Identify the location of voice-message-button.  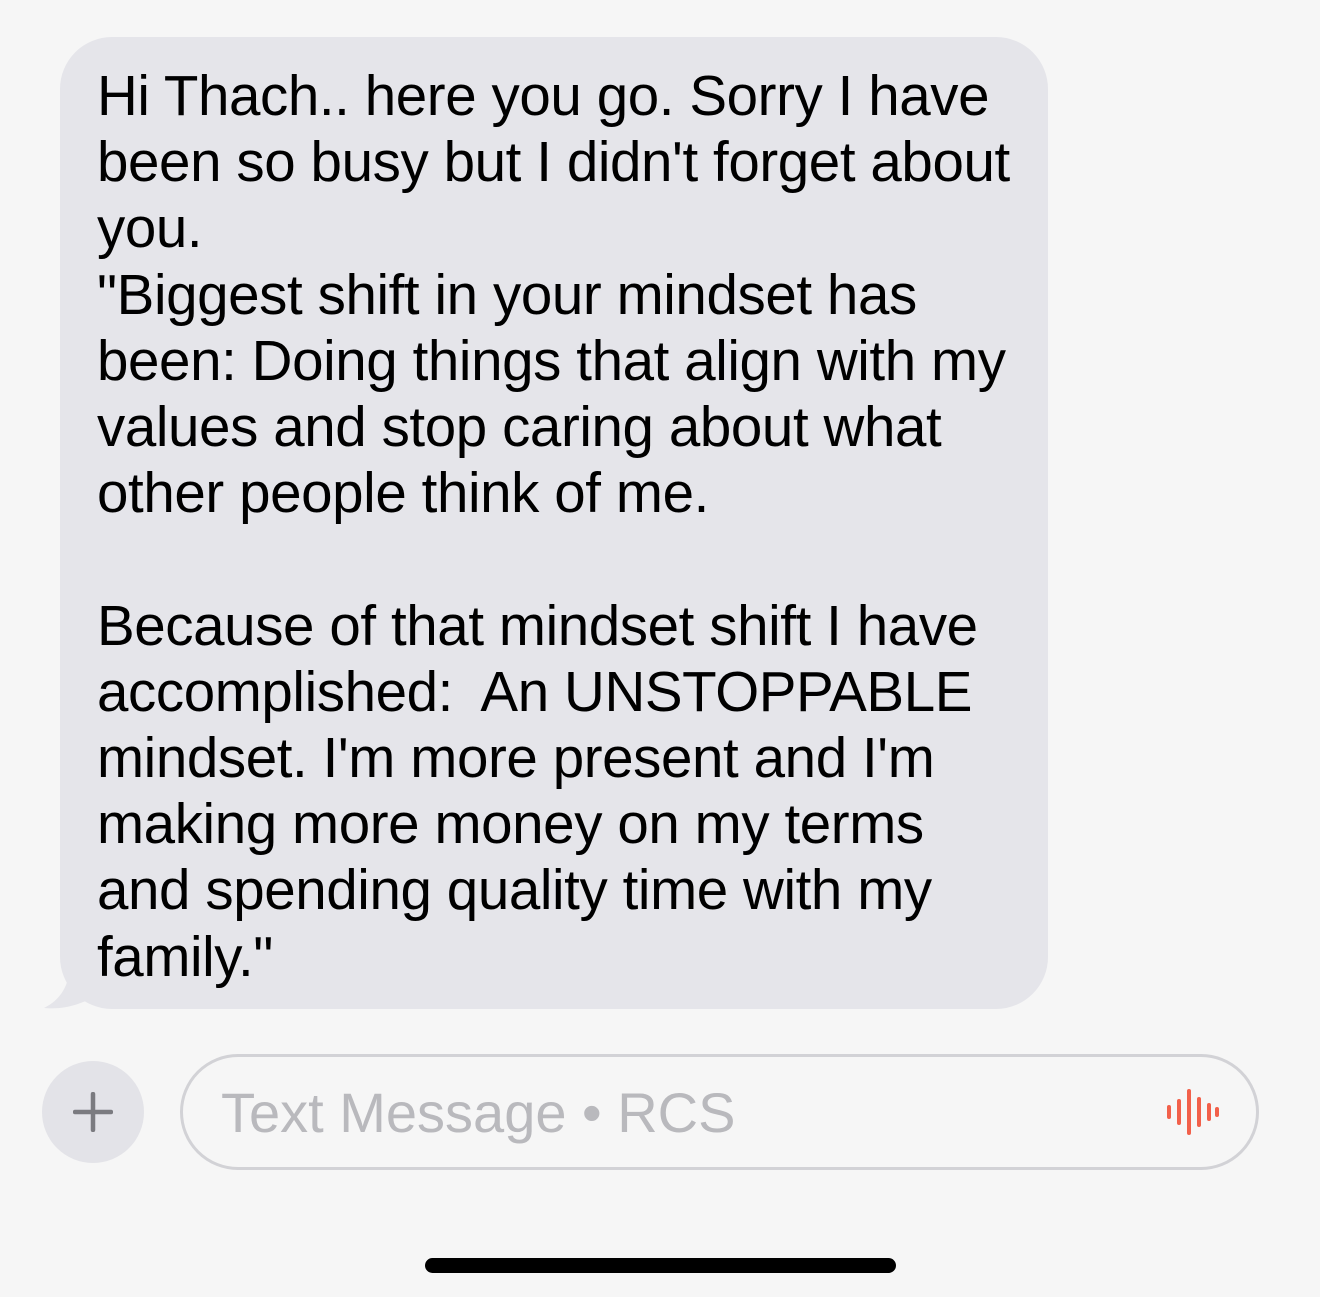
(1193, 1112).